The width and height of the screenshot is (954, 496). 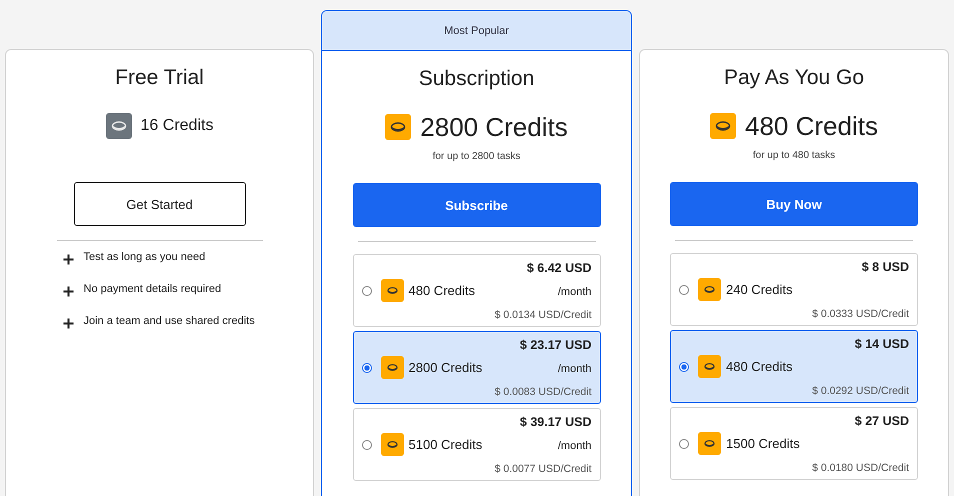 I want to click on option-credits: 240 Credits, so click(x=759, y=289).